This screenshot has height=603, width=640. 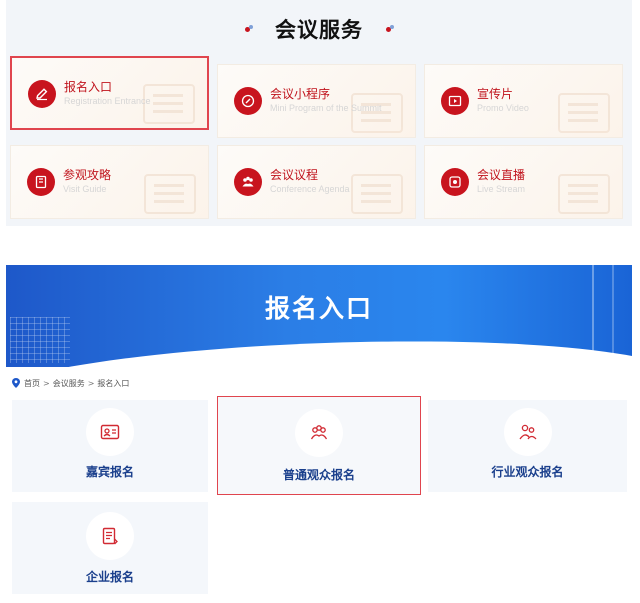 What do you see at coordinates (455, 101) in the screenshot?
I see `video-icon` at bounding box center [455, 101].